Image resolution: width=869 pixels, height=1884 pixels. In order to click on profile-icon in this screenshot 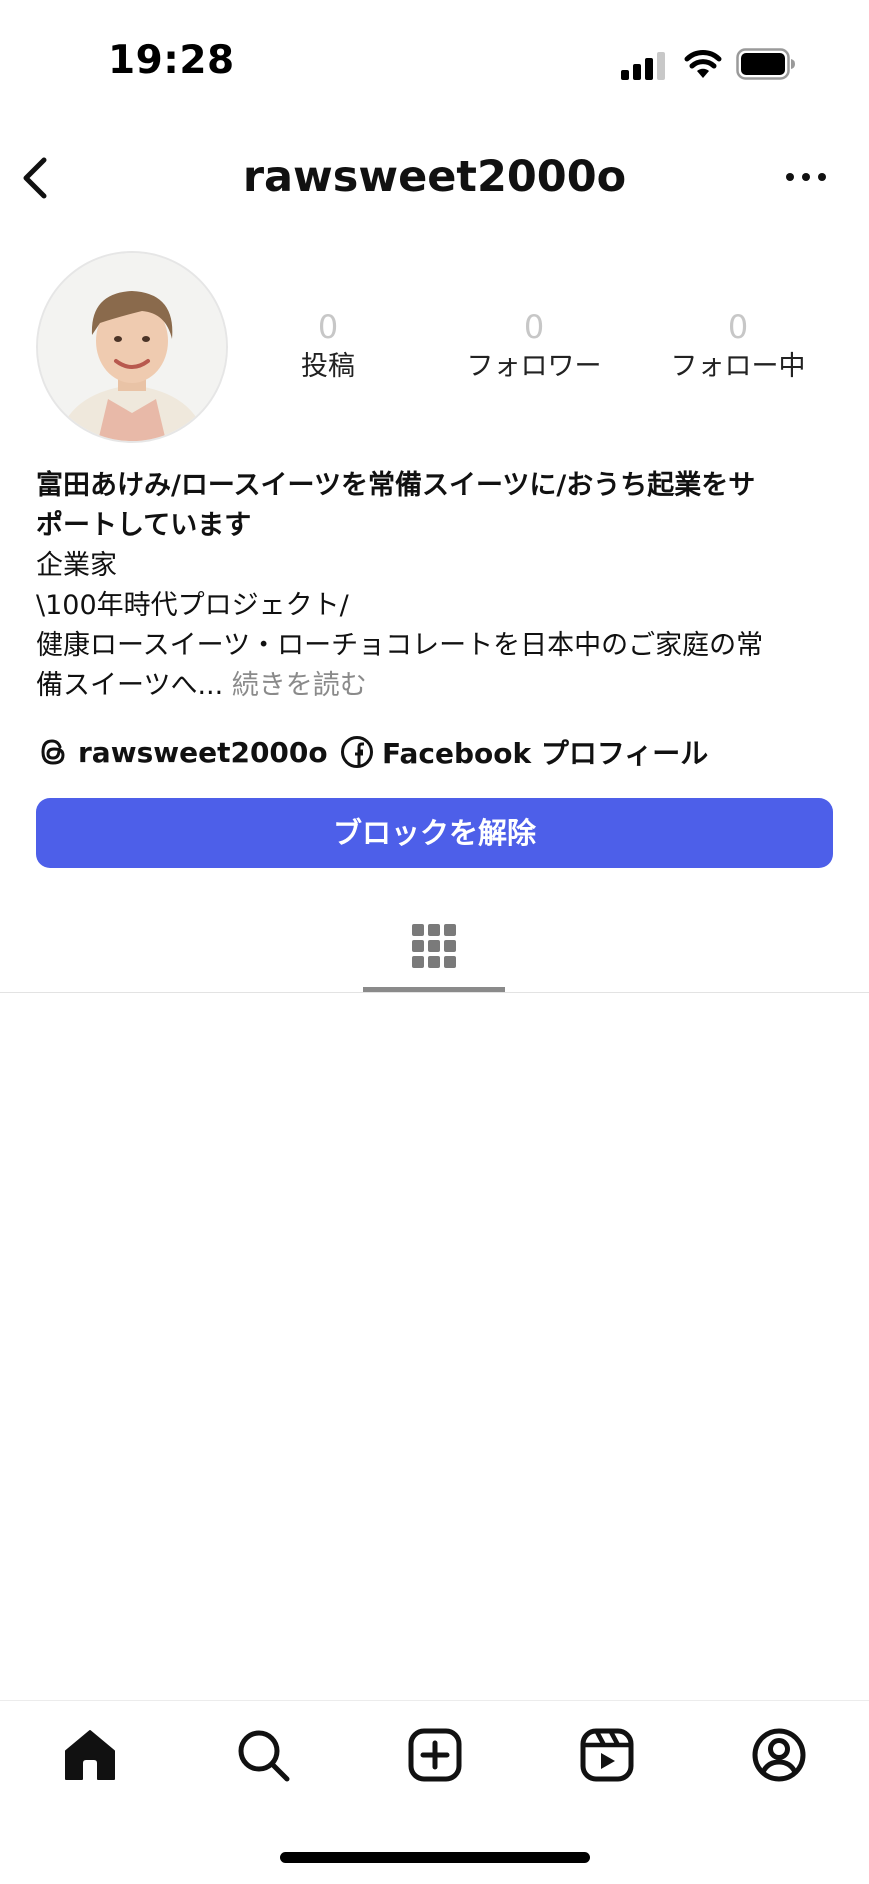, I will do `click(779, 1755)`.